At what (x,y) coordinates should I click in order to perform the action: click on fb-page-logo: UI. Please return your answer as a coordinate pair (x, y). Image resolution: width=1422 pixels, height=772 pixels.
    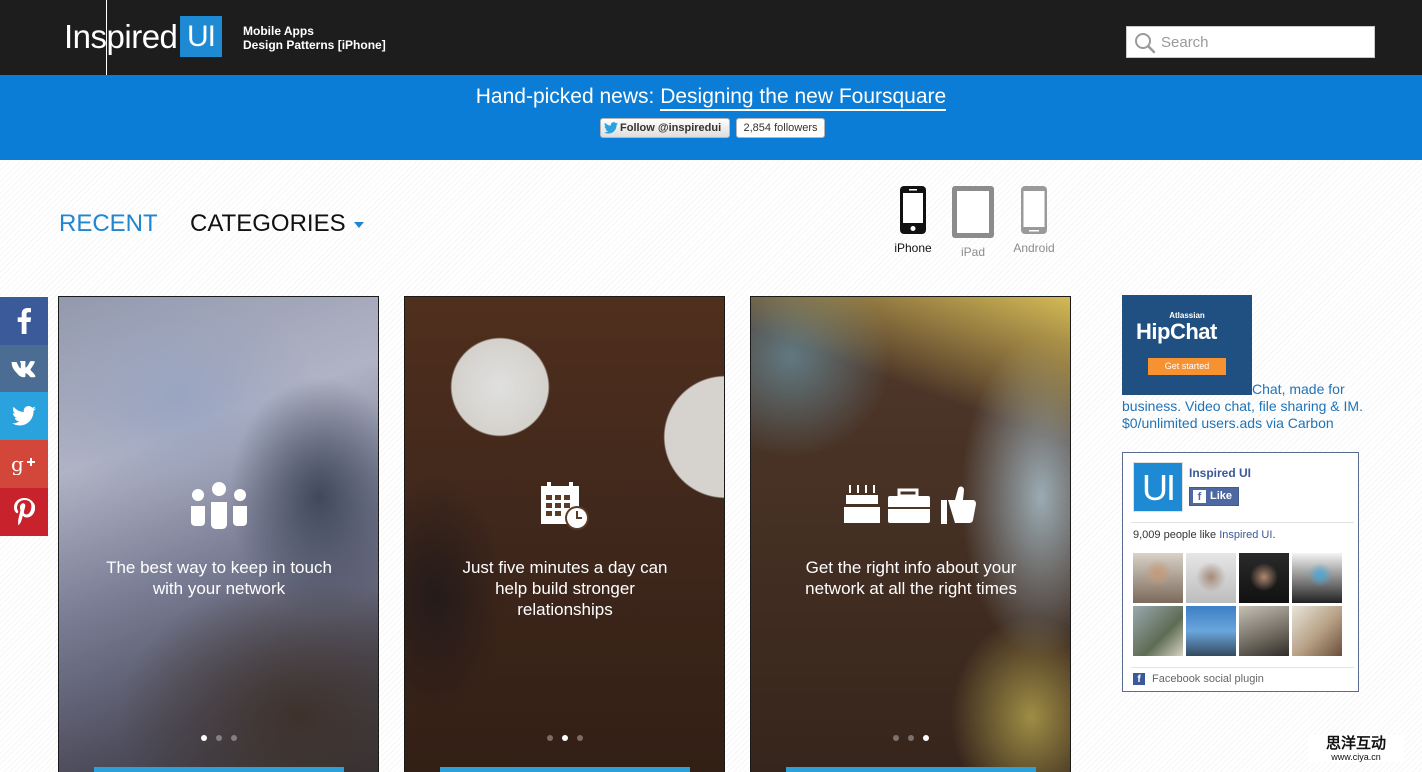
    Looking at the image, I should click on (1158, 487).